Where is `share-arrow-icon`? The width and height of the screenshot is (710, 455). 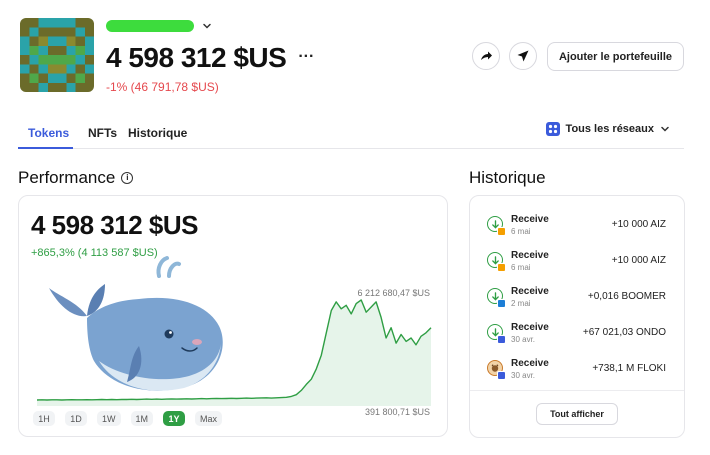 share-arrow-icon is located at coordinates (486, 55).